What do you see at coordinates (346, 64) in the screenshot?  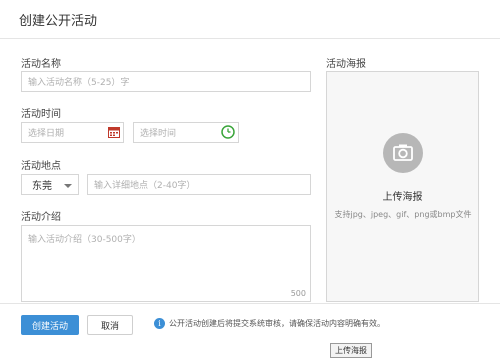 I see `poster-label: 活动海报` at bounding box center [346, 64].